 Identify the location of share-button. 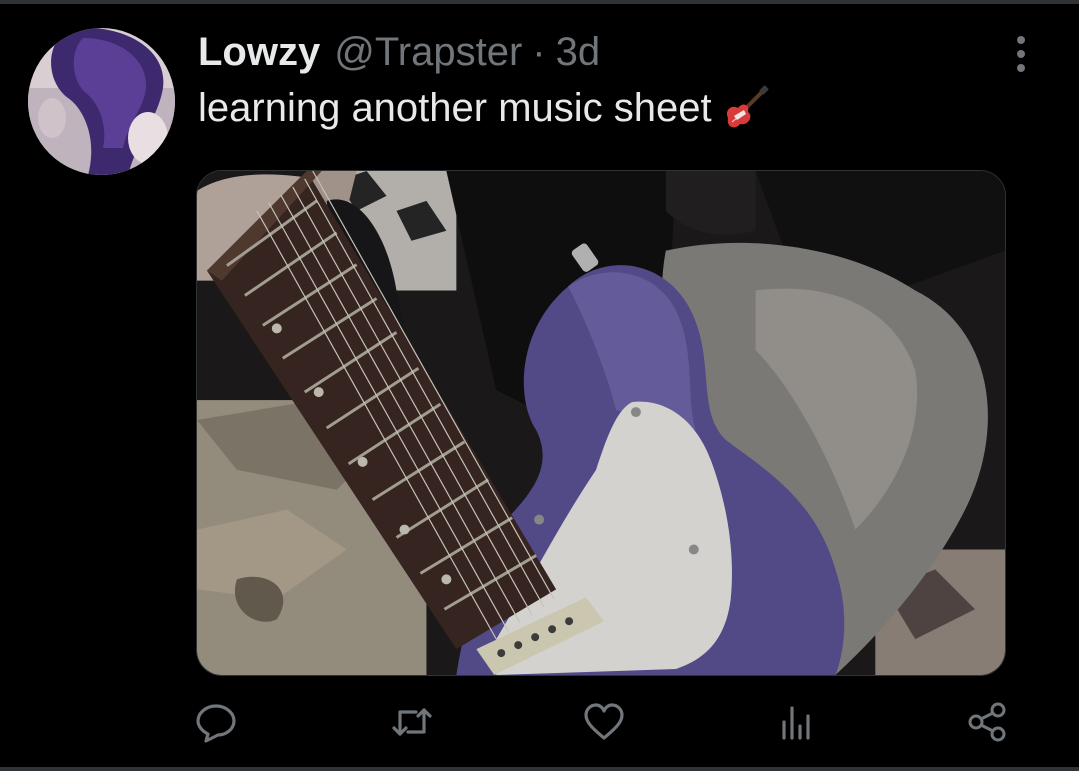
(988, 722).